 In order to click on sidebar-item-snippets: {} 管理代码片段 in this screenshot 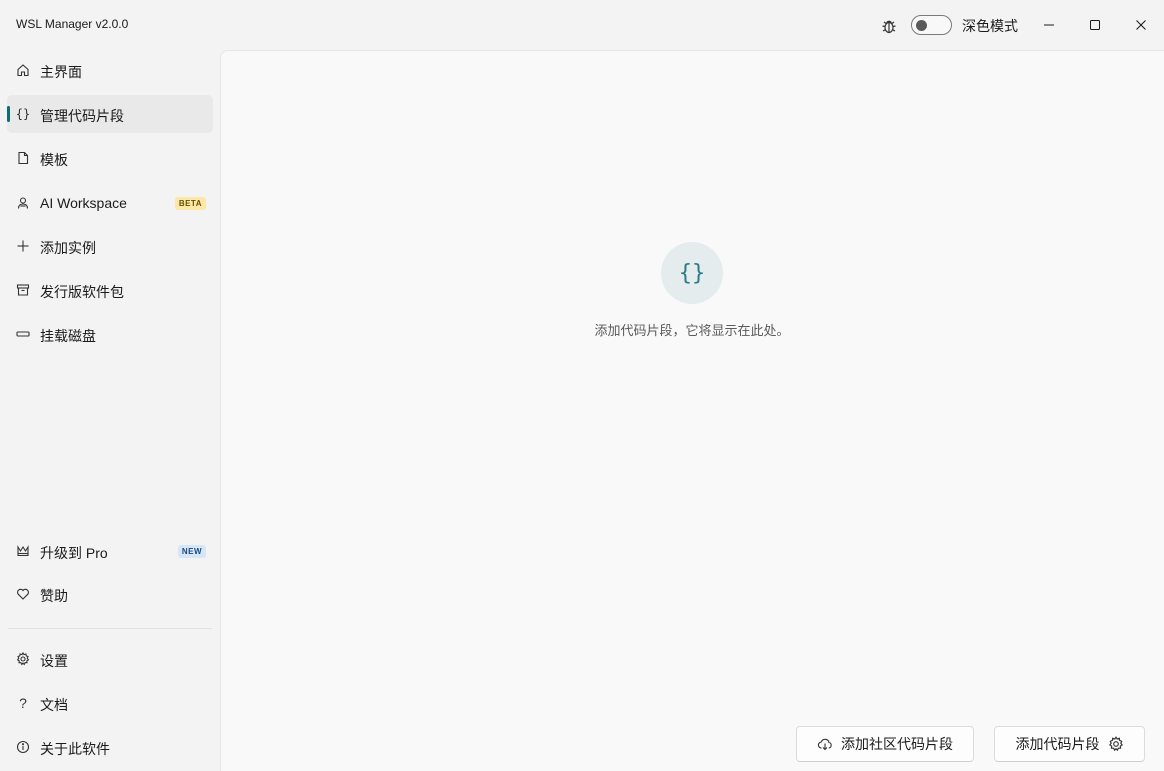, I will do `click(110, 114)`.